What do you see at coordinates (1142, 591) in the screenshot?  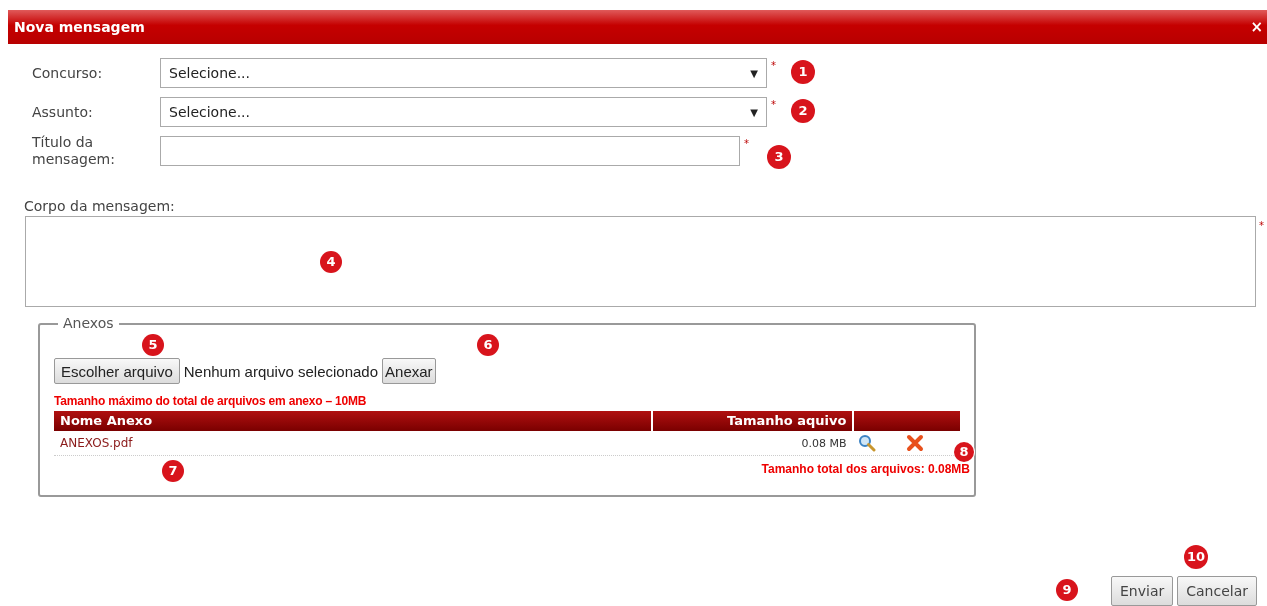 I see `send-button: Enviar` at bounding box center [1142, 591].